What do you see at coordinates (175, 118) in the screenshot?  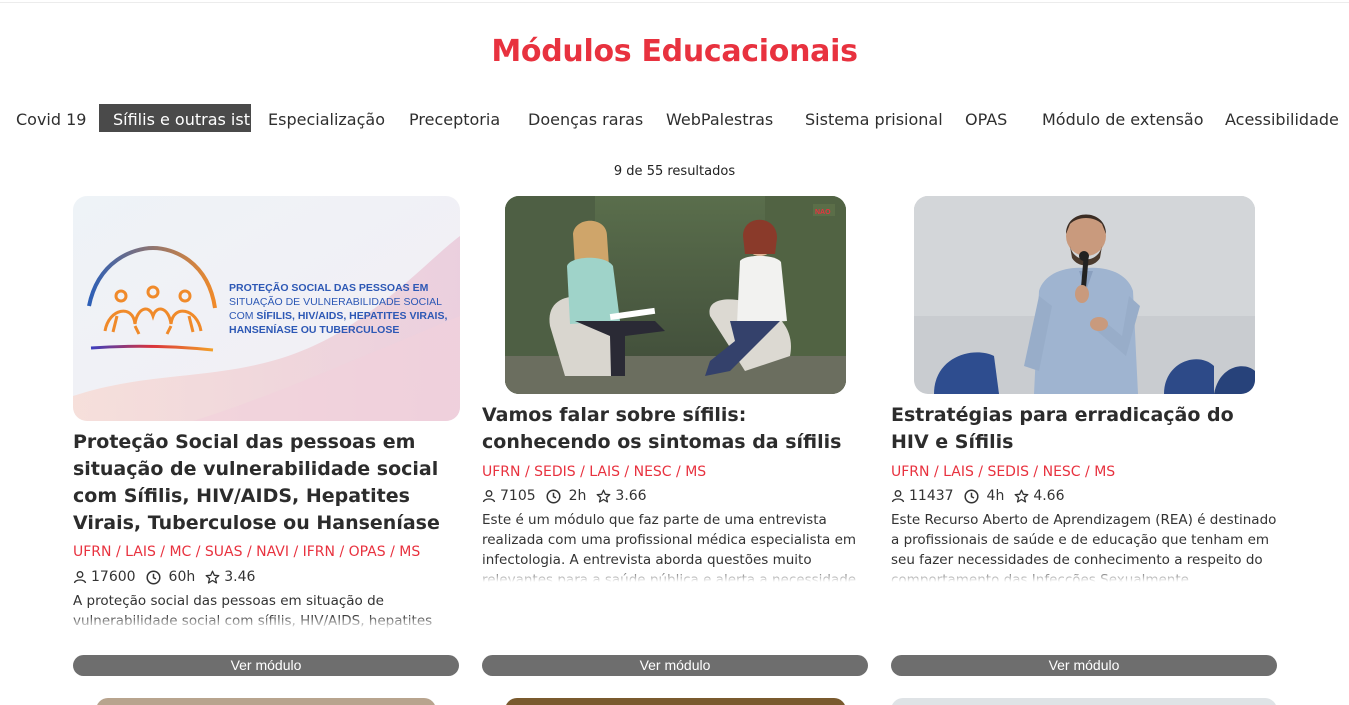 I see `tab-sifilis: Sífilis e outras ist` at bounding box center [175, 118].